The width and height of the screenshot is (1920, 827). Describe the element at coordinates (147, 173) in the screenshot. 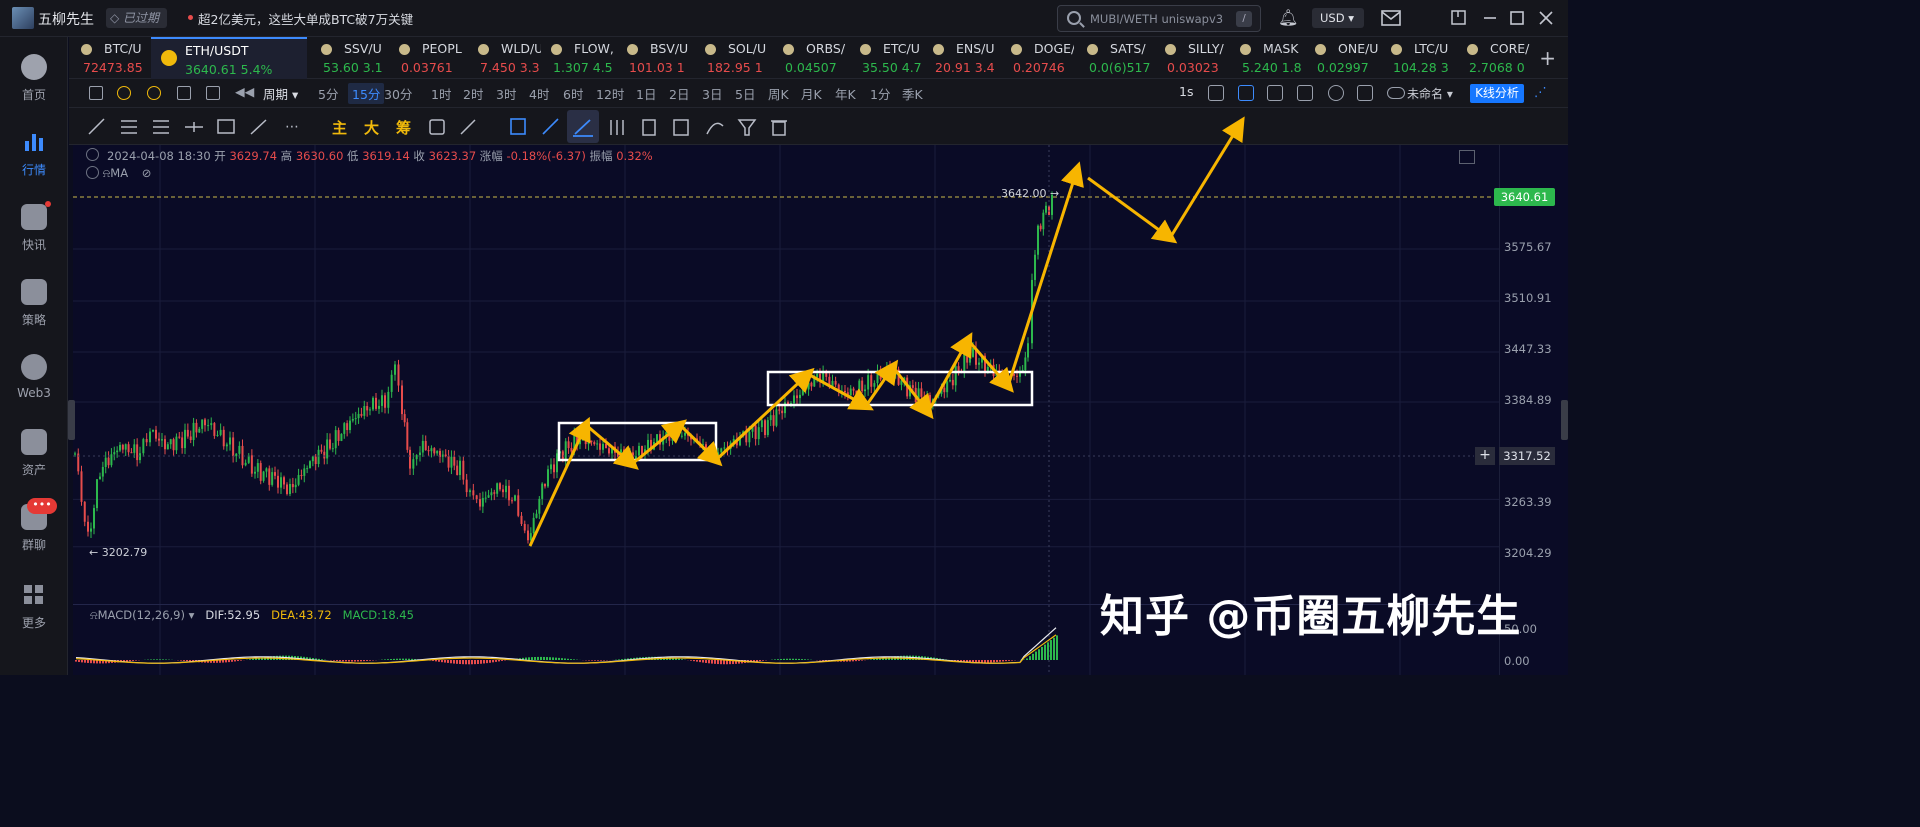

I see `eye-hidden-icon: ⊘` at that location.